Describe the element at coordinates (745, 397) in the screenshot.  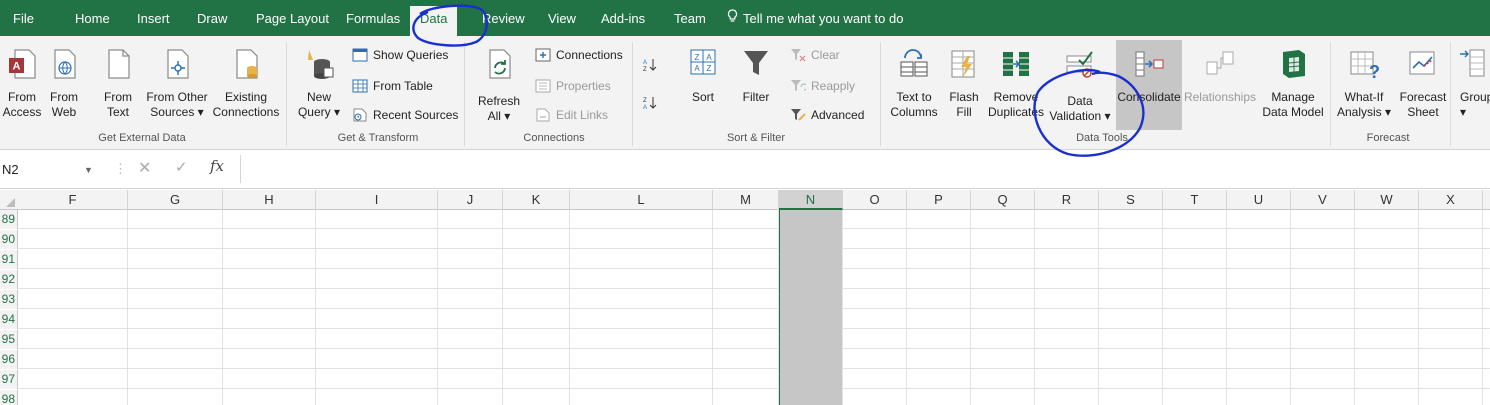
I see `grid-row: 98` at that location.